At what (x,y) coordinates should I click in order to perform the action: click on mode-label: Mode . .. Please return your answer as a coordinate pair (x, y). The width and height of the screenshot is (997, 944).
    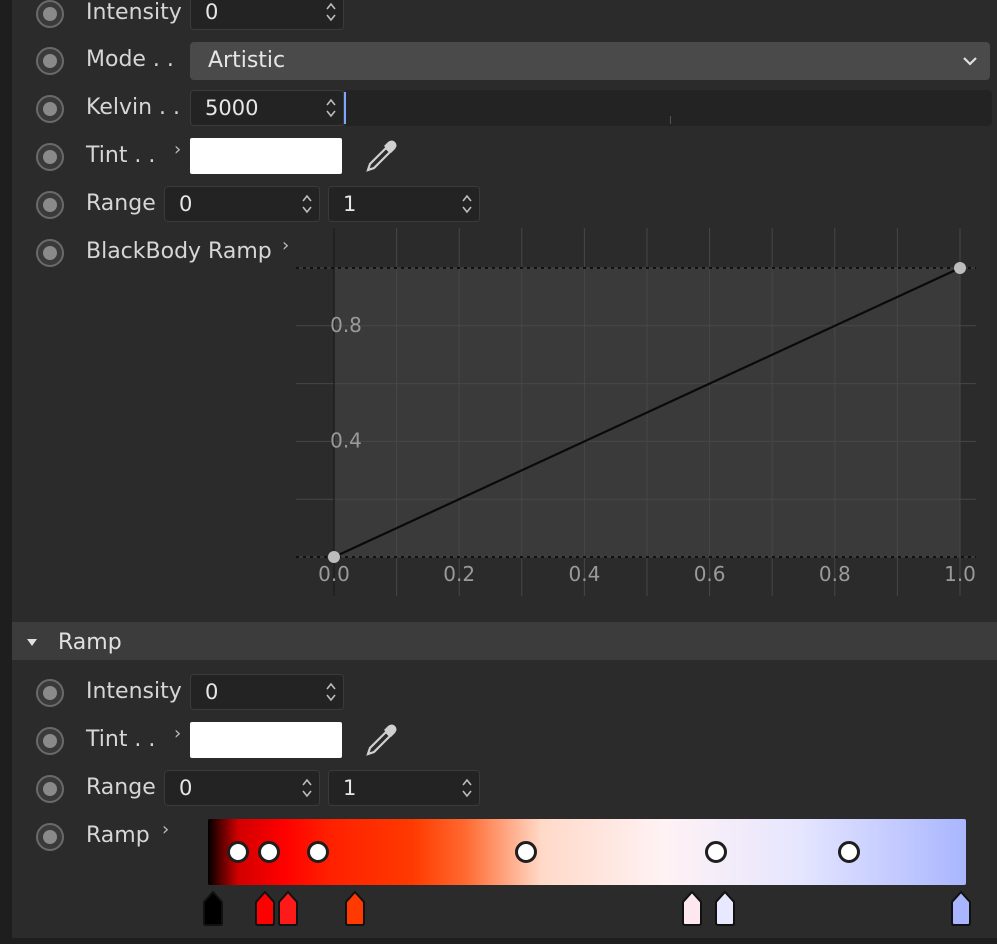
    Looking at the image, I should click on (130, 59).